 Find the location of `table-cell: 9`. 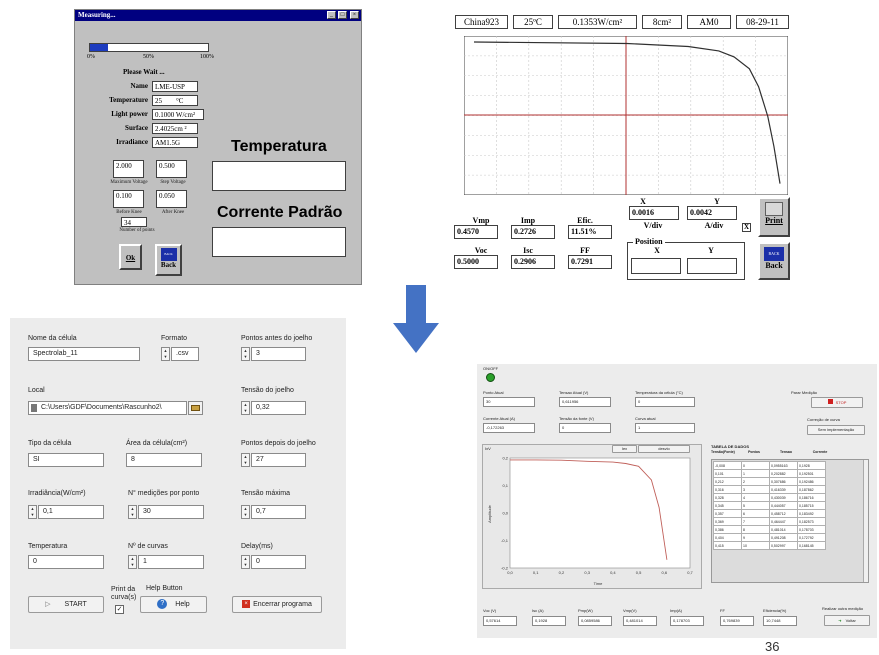

table-cell: 9 is located at coordinates (755, 537).